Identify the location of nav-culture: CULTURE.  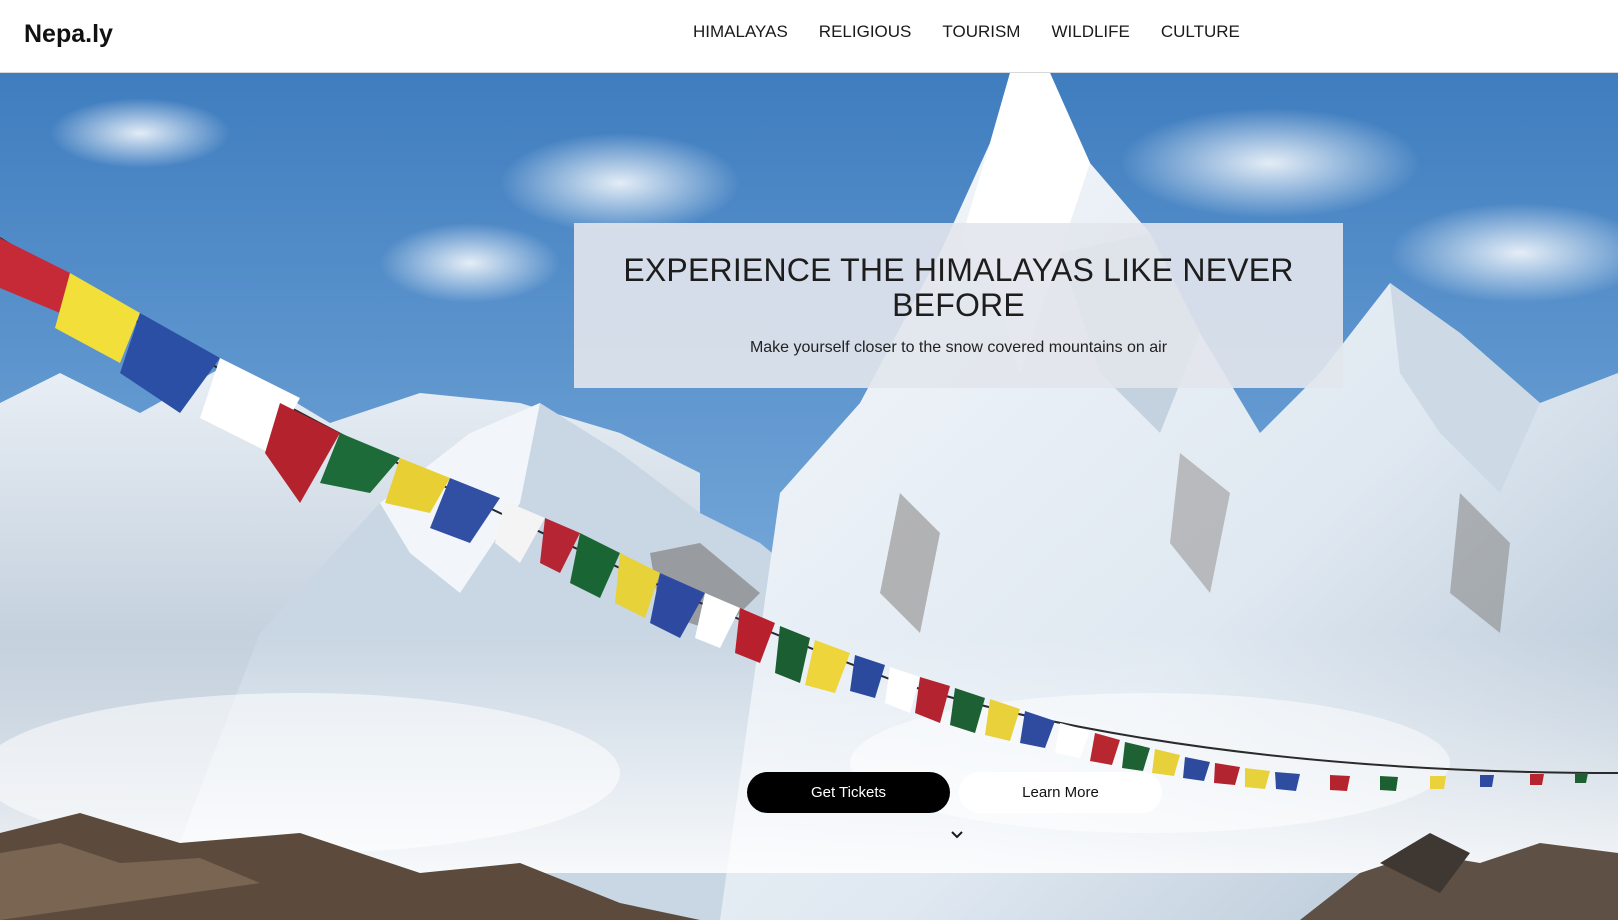
(1200, 31).